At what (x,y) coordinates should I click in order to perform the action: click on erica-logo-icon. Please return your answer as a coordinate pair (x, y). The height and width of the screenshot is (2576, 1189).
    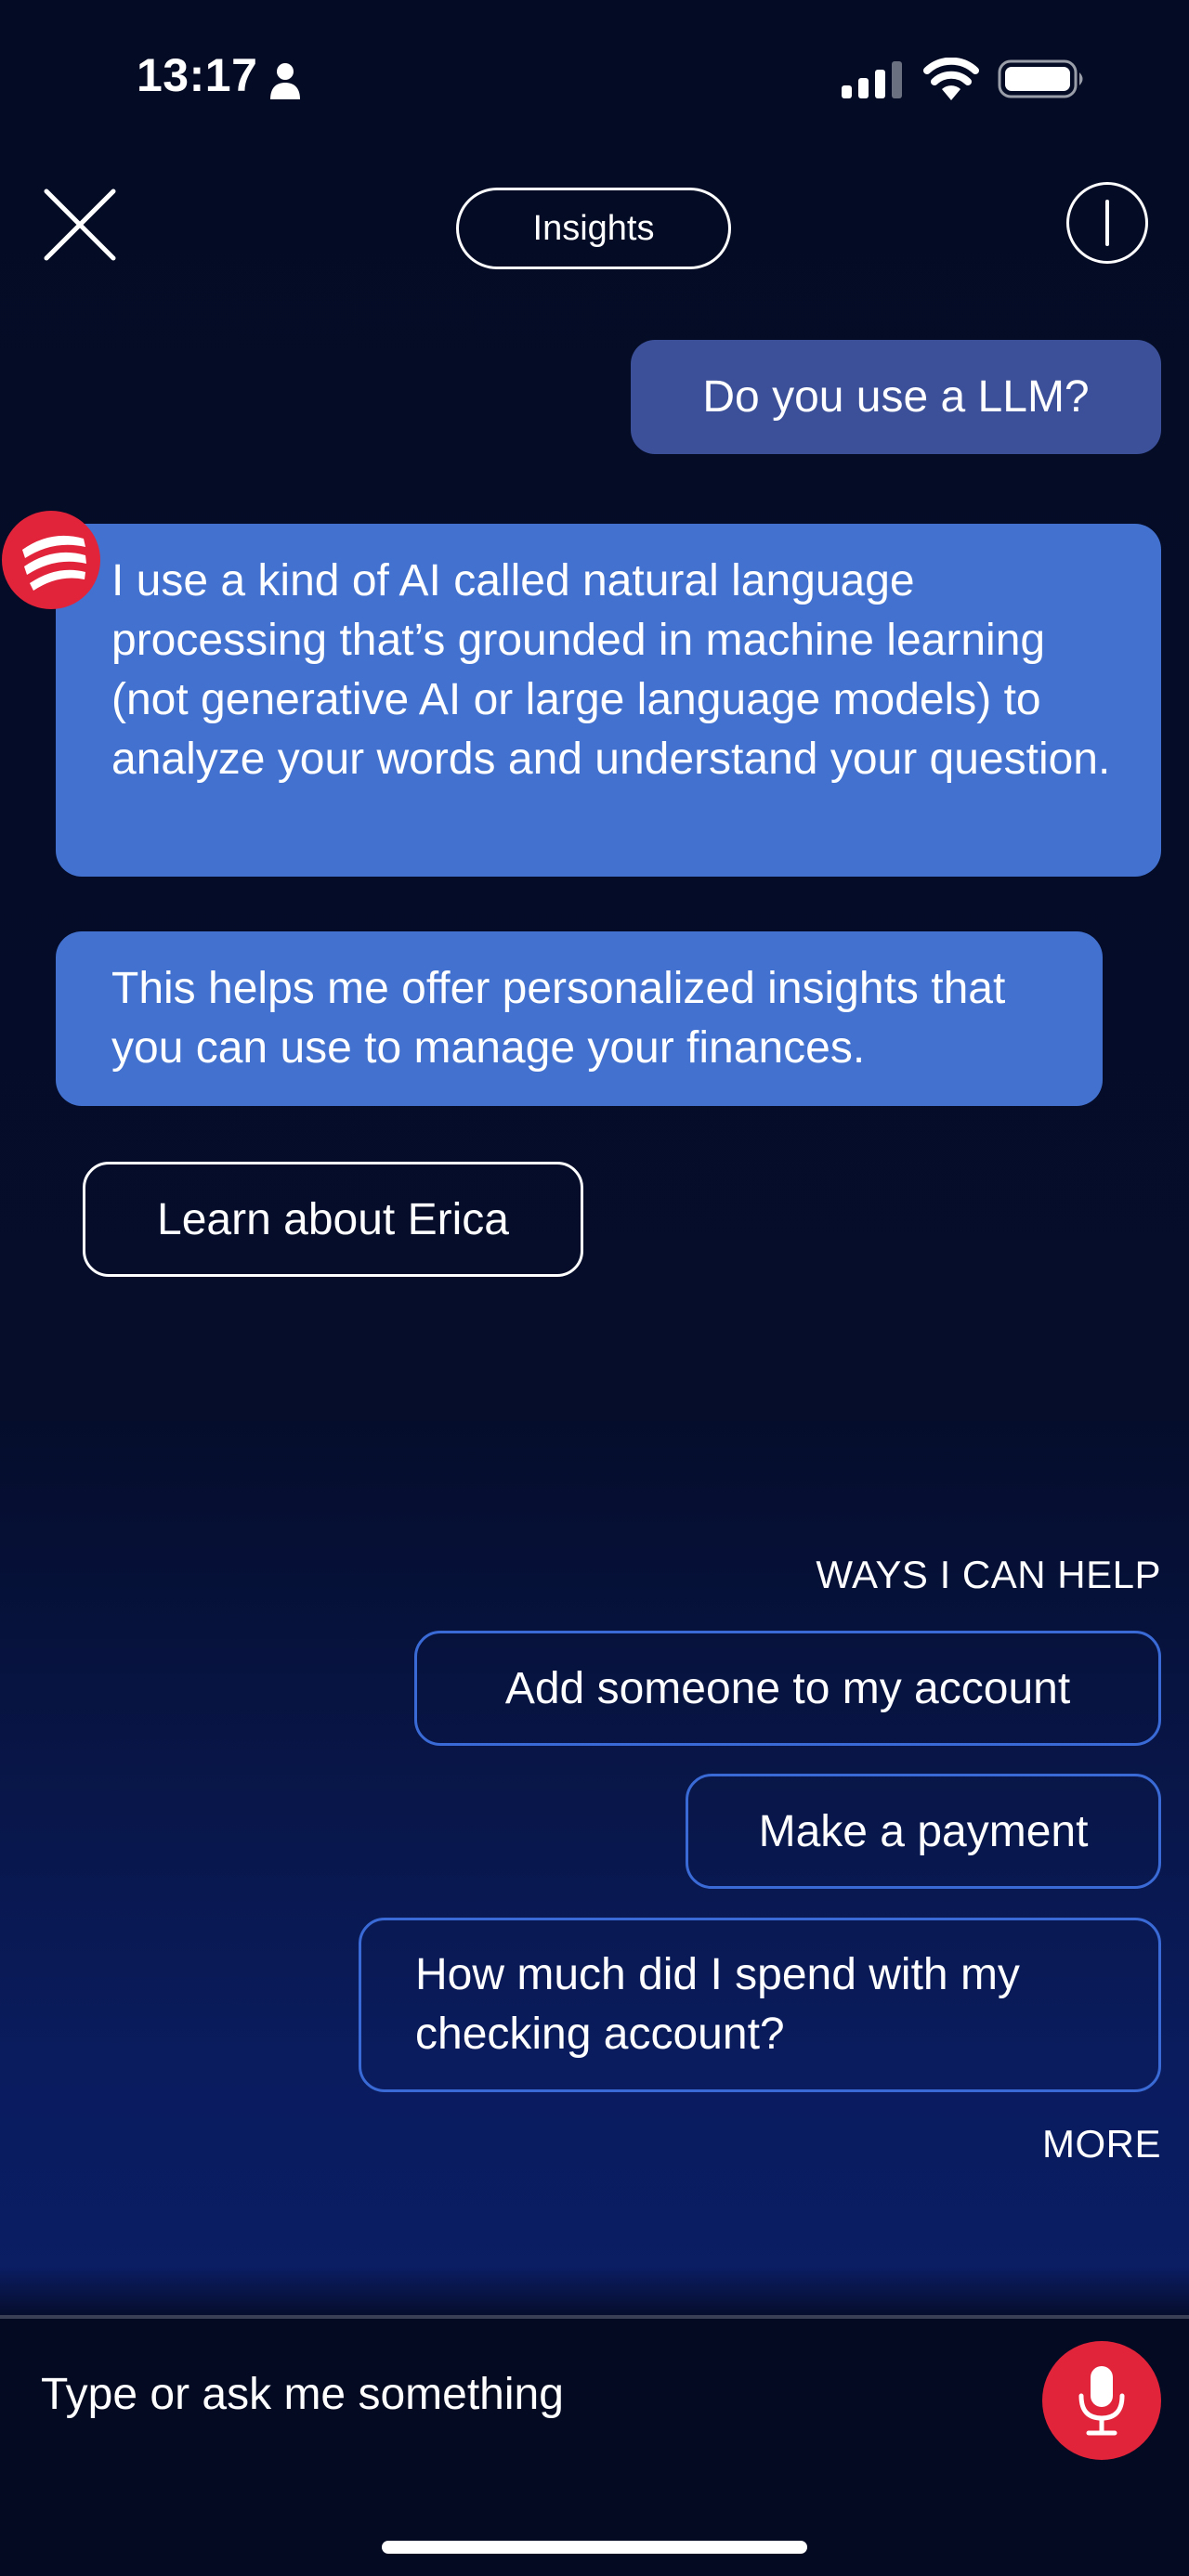
    Looking at the image, I should click on (51, 560).